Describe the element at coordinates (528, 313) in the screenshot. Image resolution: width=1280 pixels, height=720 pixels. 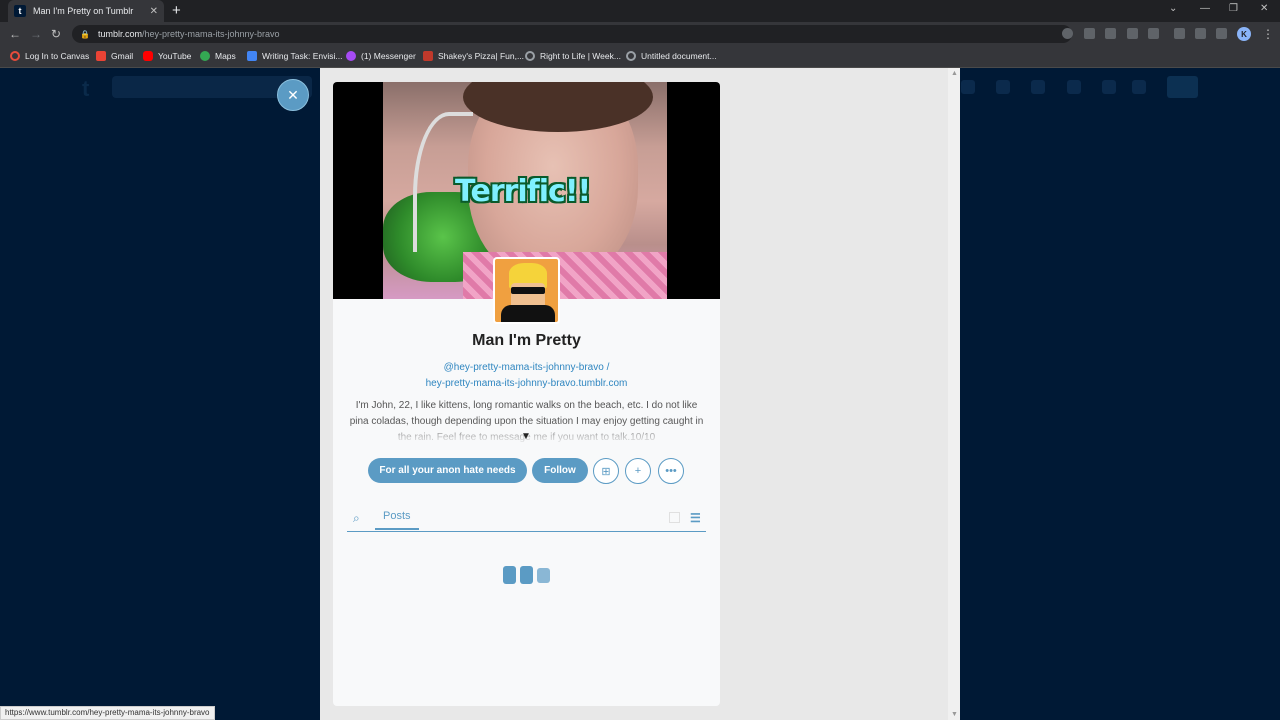
I see `av-shirt` at that location.